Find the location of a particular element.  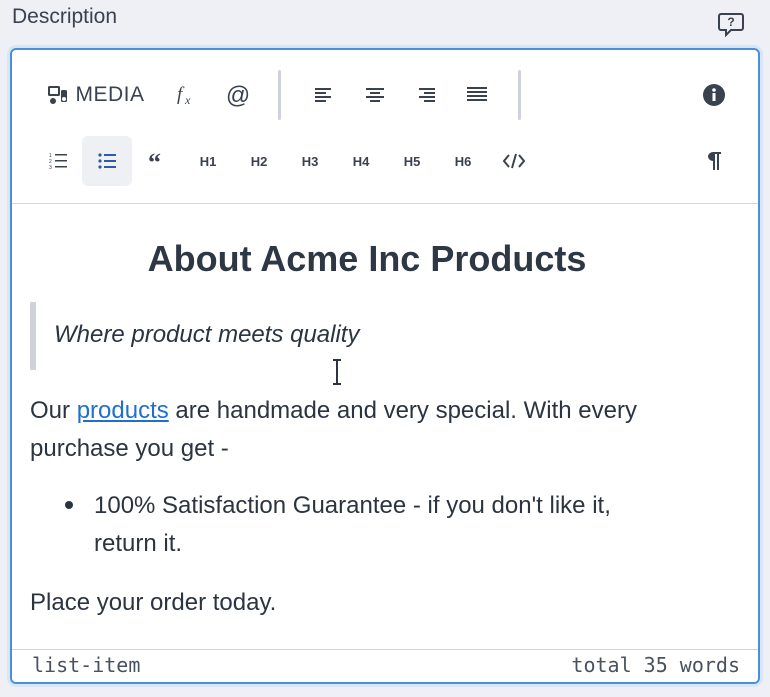

code-button is located at coordinates (514, 161).